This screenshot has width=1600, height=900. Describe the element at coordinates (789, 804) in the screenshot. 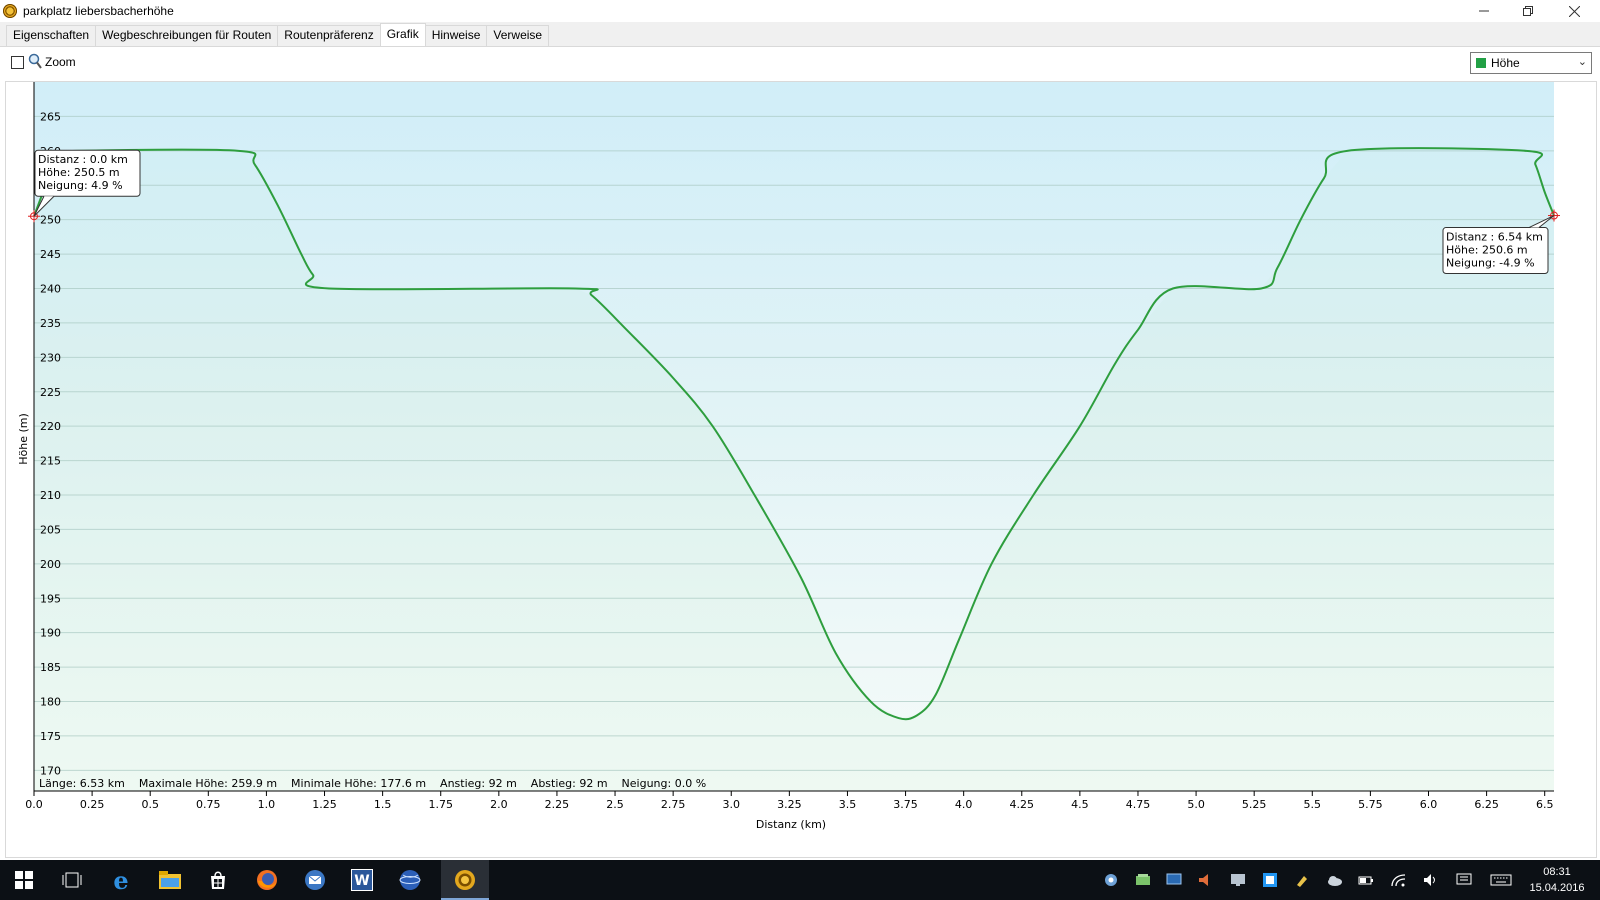

I see `x-tick-label: 3.25` at that location.